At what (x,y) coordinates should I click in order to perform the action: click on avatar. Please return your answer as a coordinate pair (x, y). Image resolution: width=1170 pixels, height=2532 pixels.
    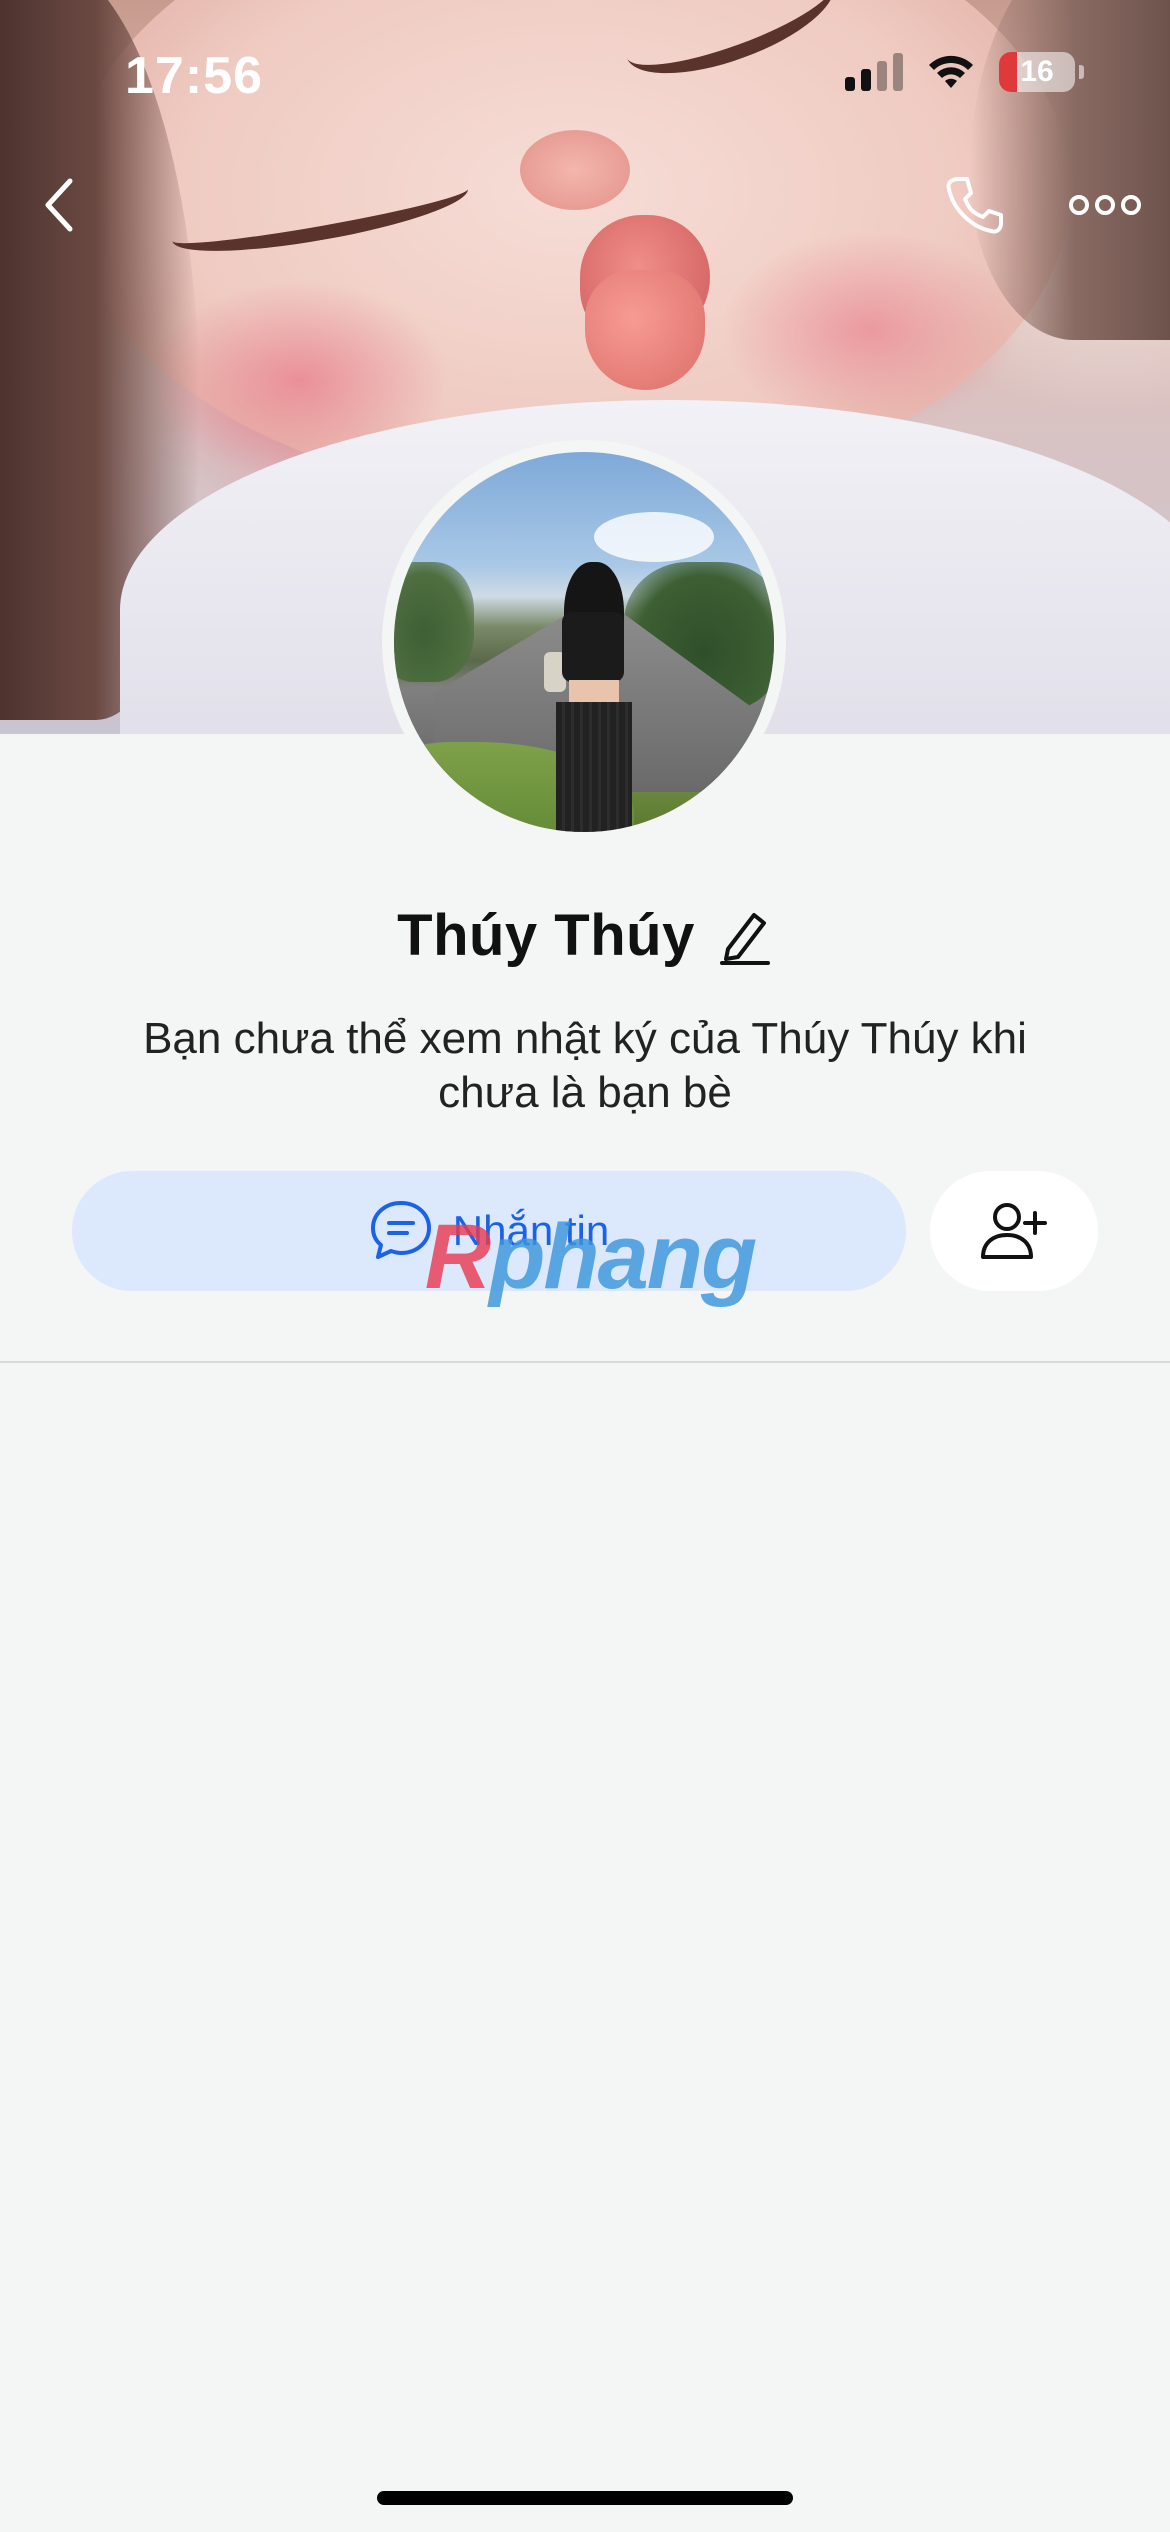
    Looking at the image, I should click on (584, 642).